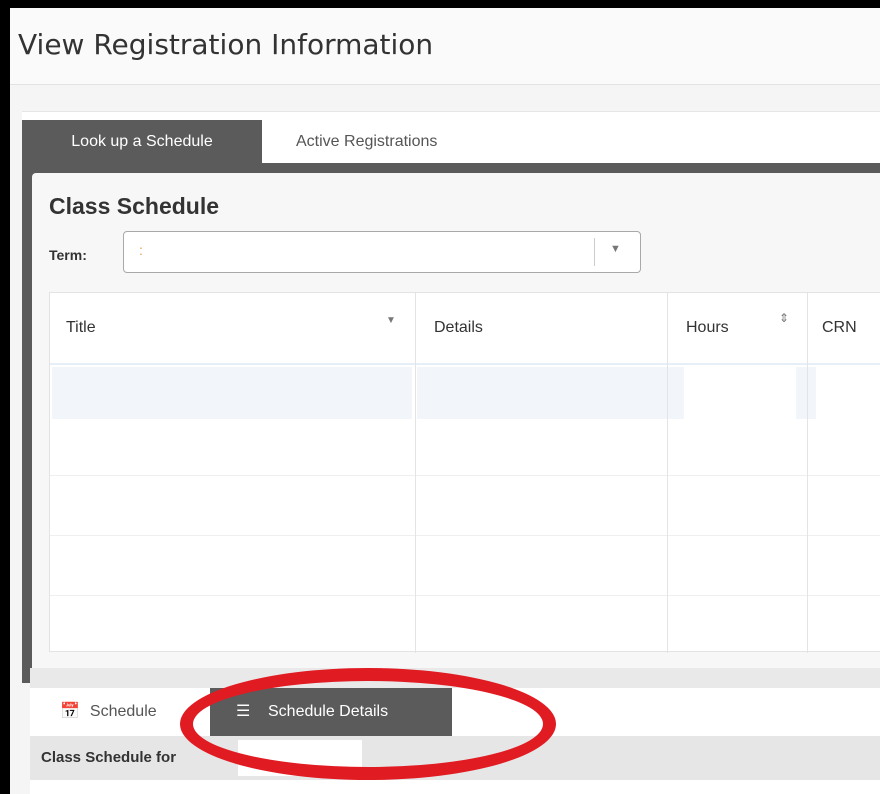 The image size is (880, 794). I want to click on page-header: View Registration Information, so click(445, 46).